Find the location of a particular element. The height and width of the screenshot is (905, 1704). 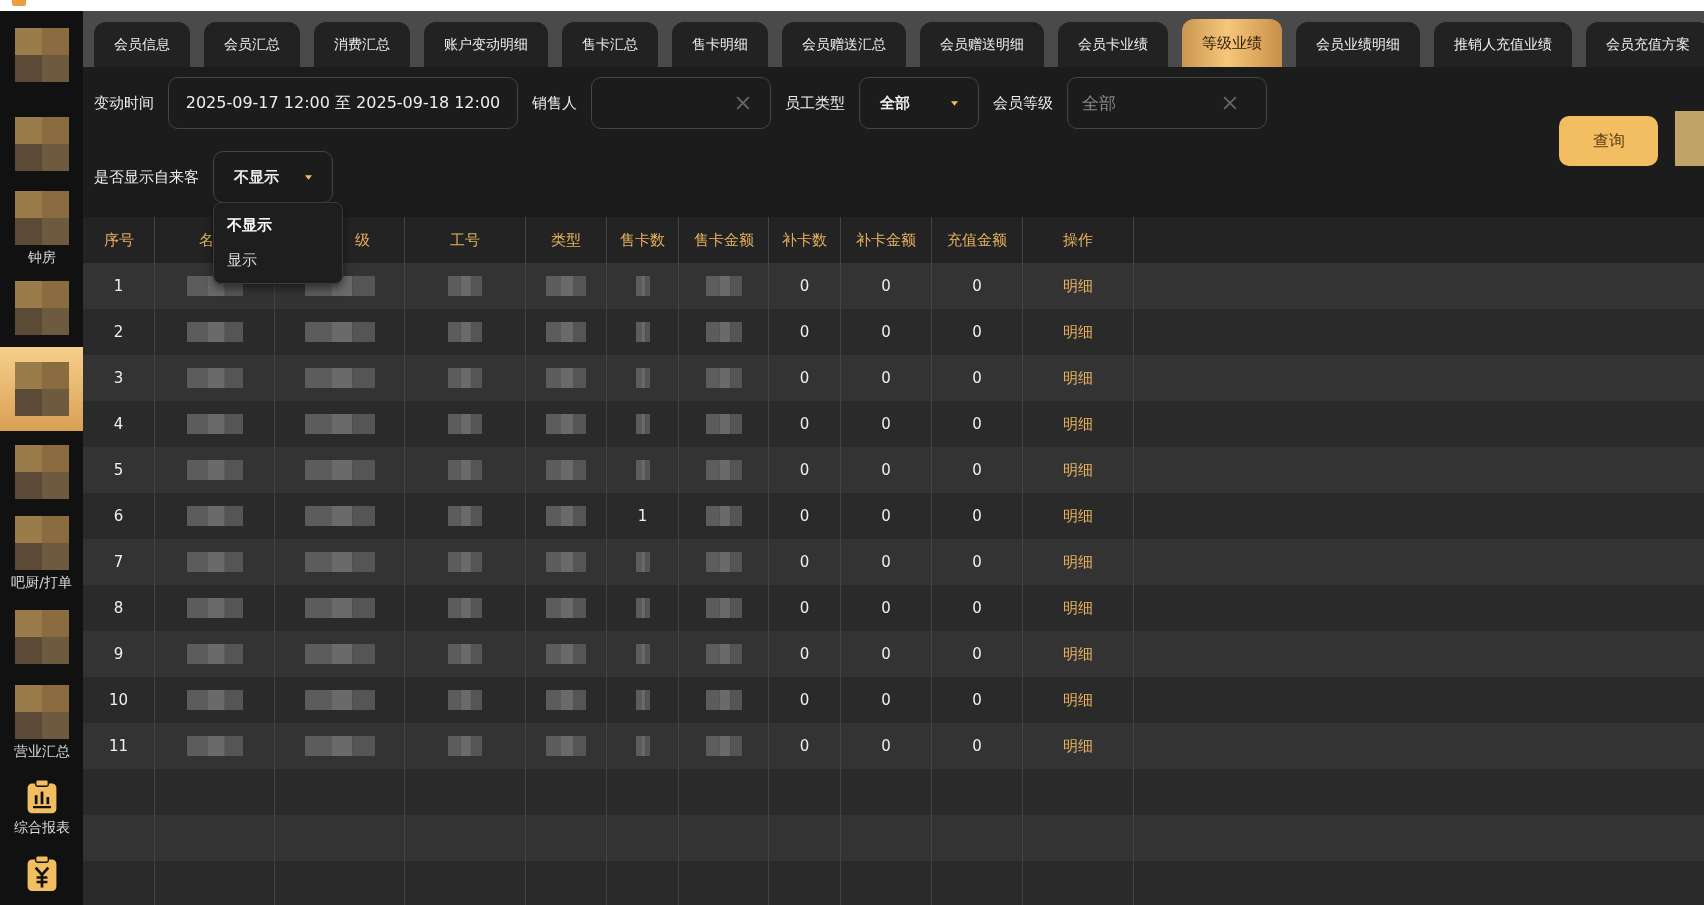

table-cell: 9 is located at coordinates (118, 654).